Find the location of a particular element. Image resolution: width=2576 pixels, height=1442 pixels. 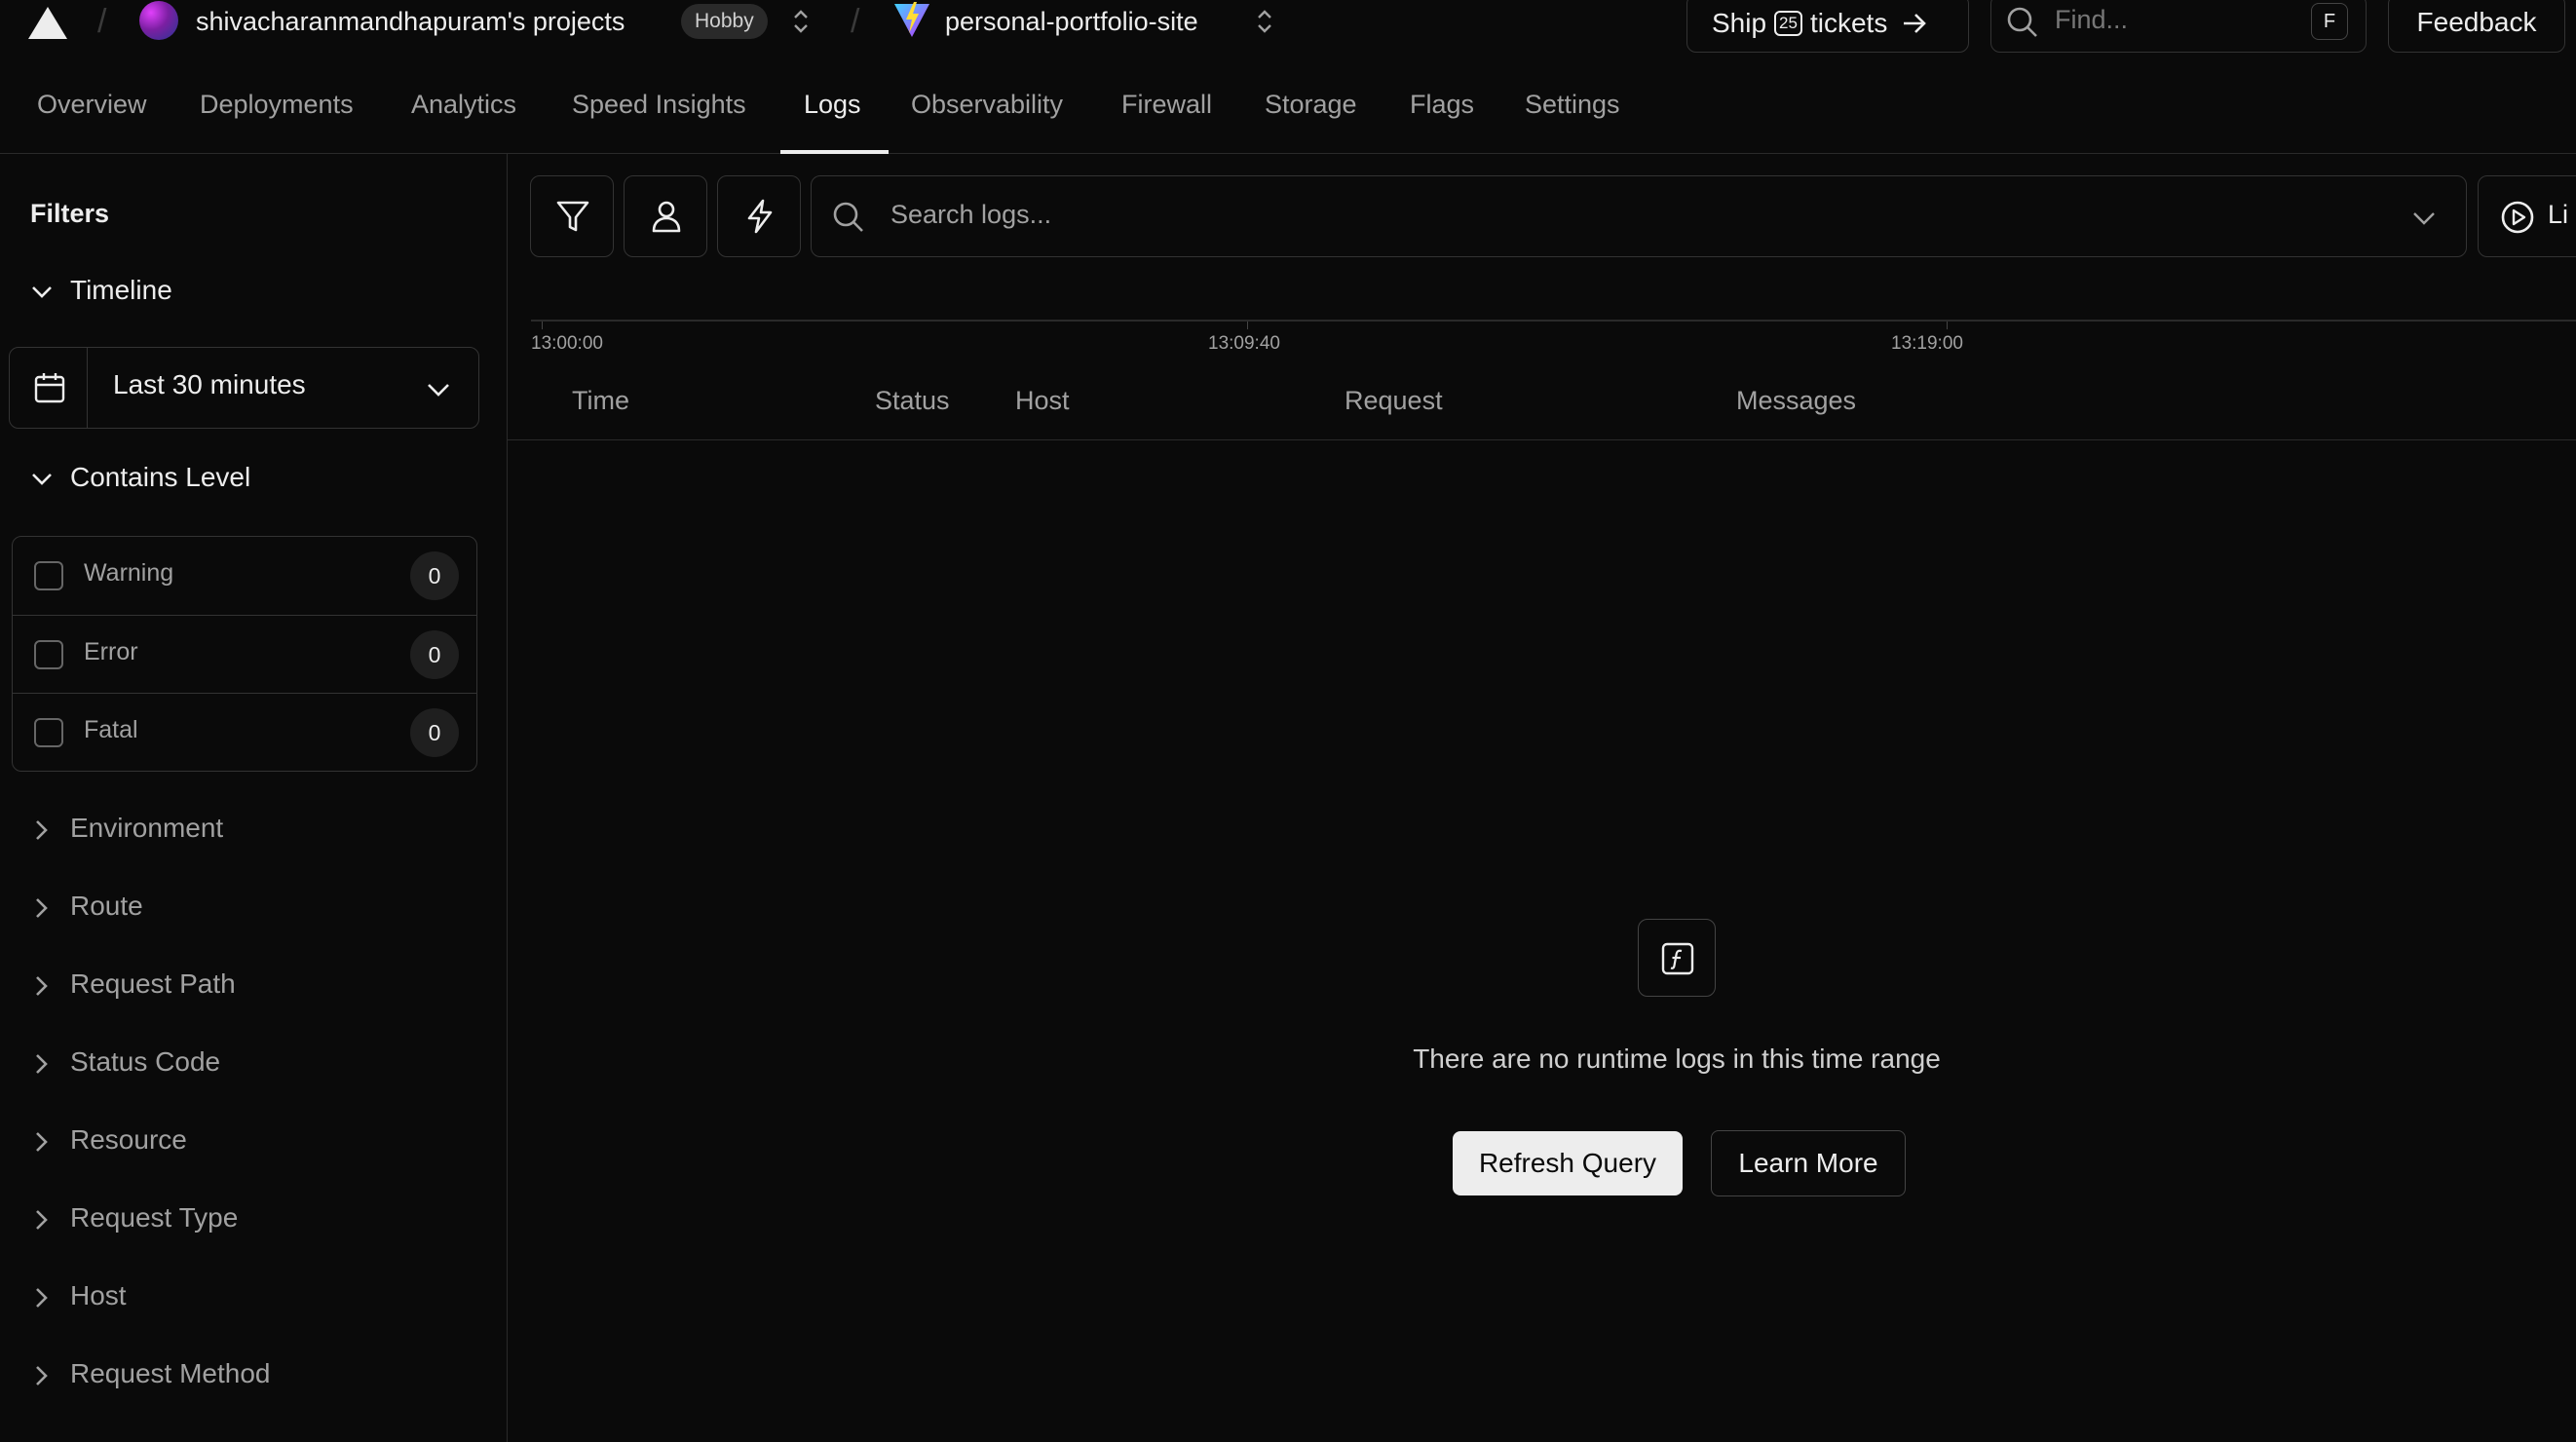

function-icon is located at coordinates (1677, 958).